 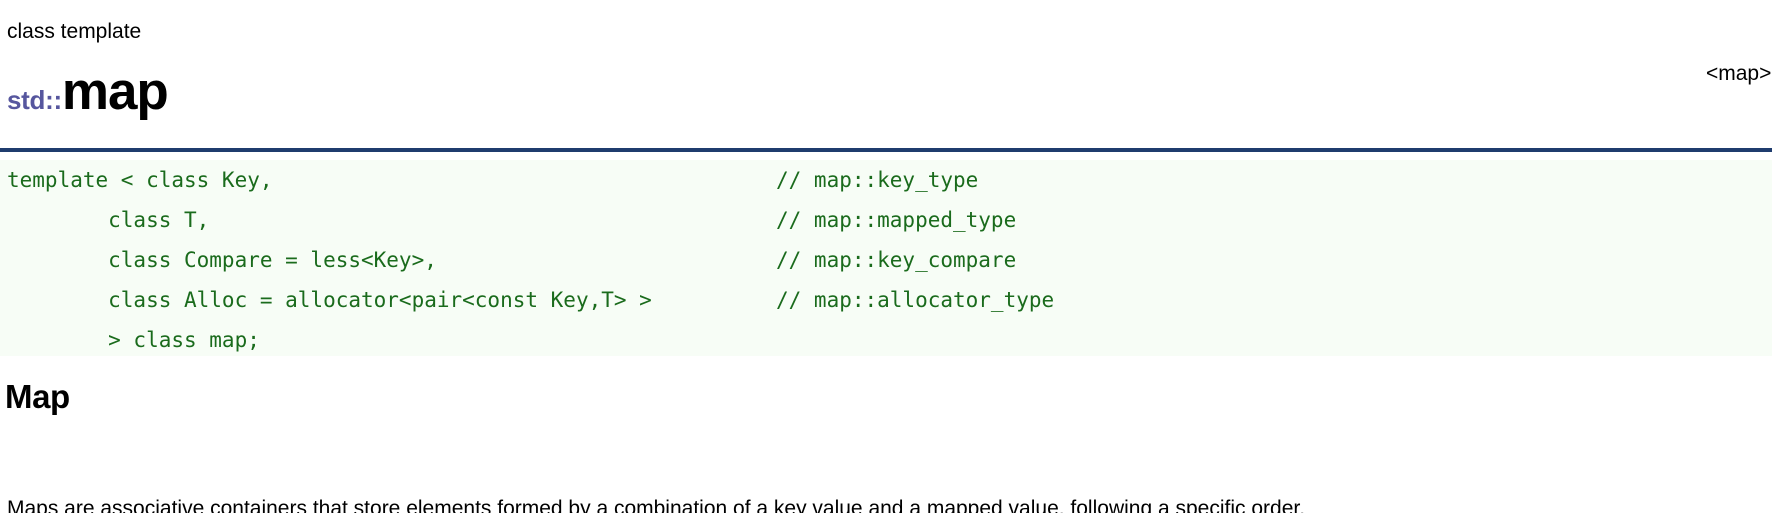 What do you see at coordinates (34, 100) in the screenshot?
I see `title-namespace: std::` at bounding box center [34, 100].